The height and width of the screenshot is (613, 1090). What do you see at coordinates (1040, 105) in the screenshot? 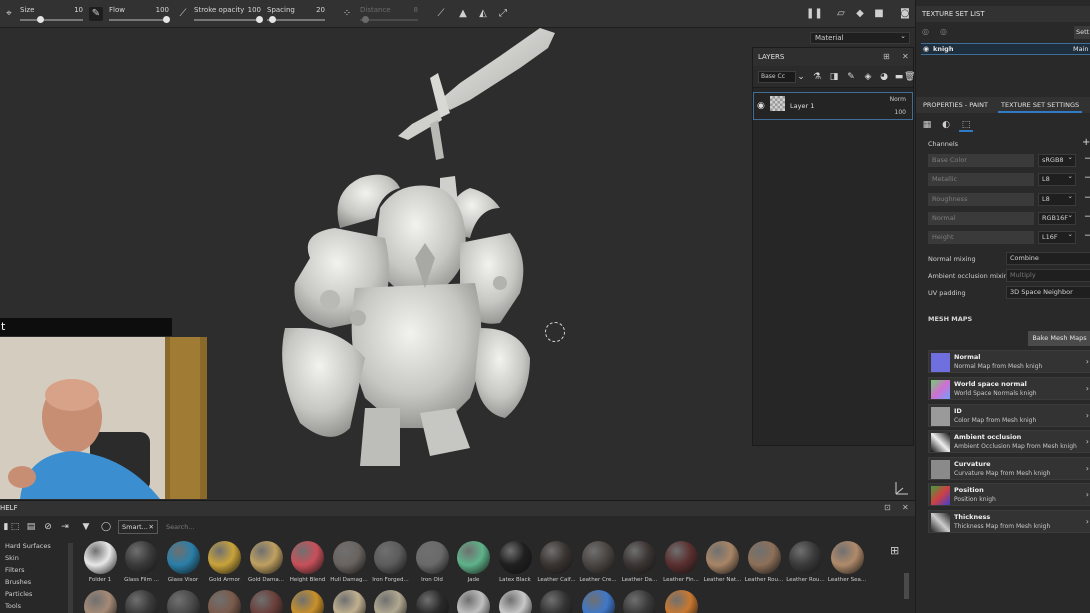
I see `tab-texture-set-settings: TEXTURE SET SETTINGS` at bounding box center [1040, 105].